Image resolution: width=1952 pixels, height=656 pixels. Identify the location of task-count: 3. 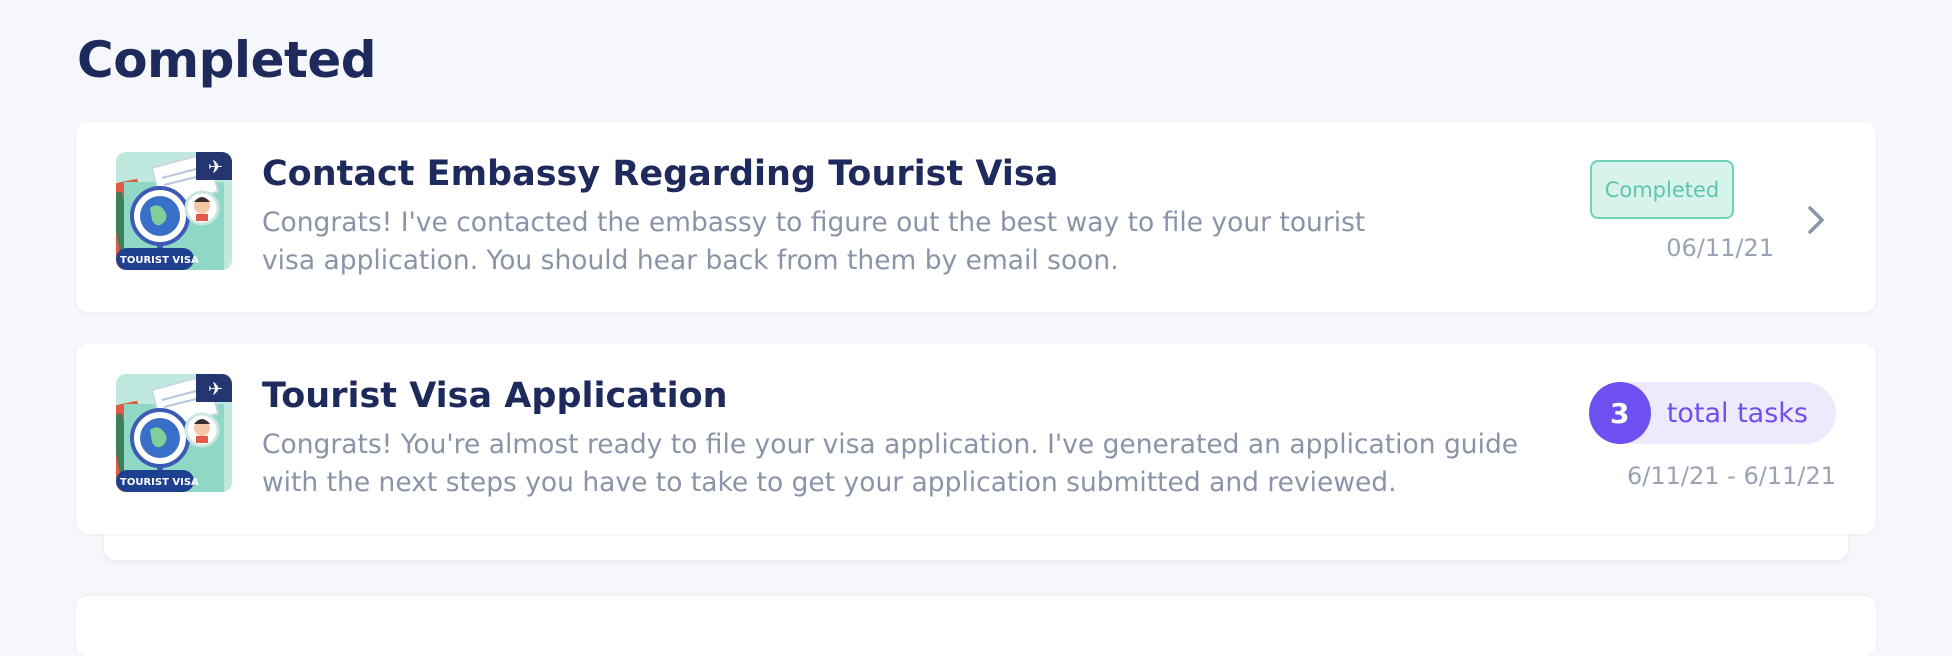
(1619, 413).